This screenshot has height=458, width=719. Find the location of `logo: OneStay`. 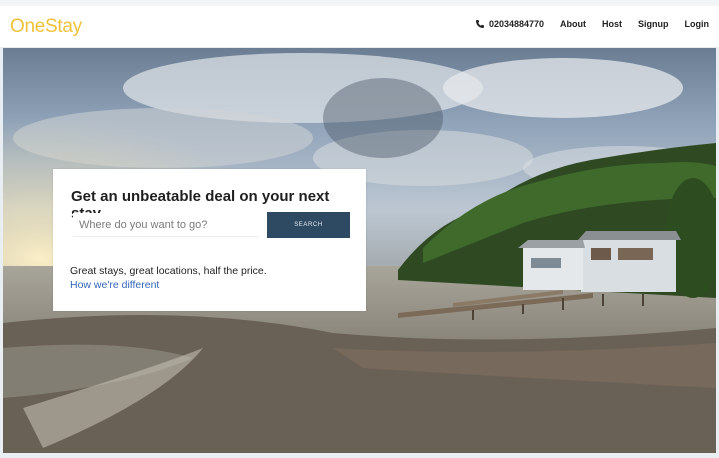

logo: OneStay is located at coordinates (46, 27).